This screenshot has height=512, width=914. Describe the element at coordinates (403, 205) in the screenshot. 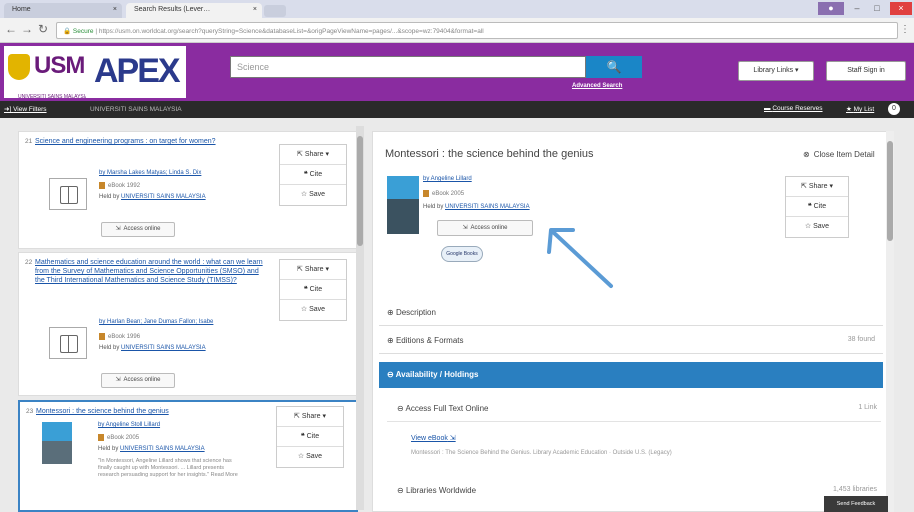

I see `book-cover-image` at that location.